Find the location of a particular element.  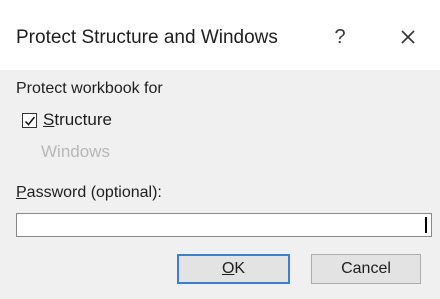

password-label-accelerator: P is located at coordinates (21, 192).